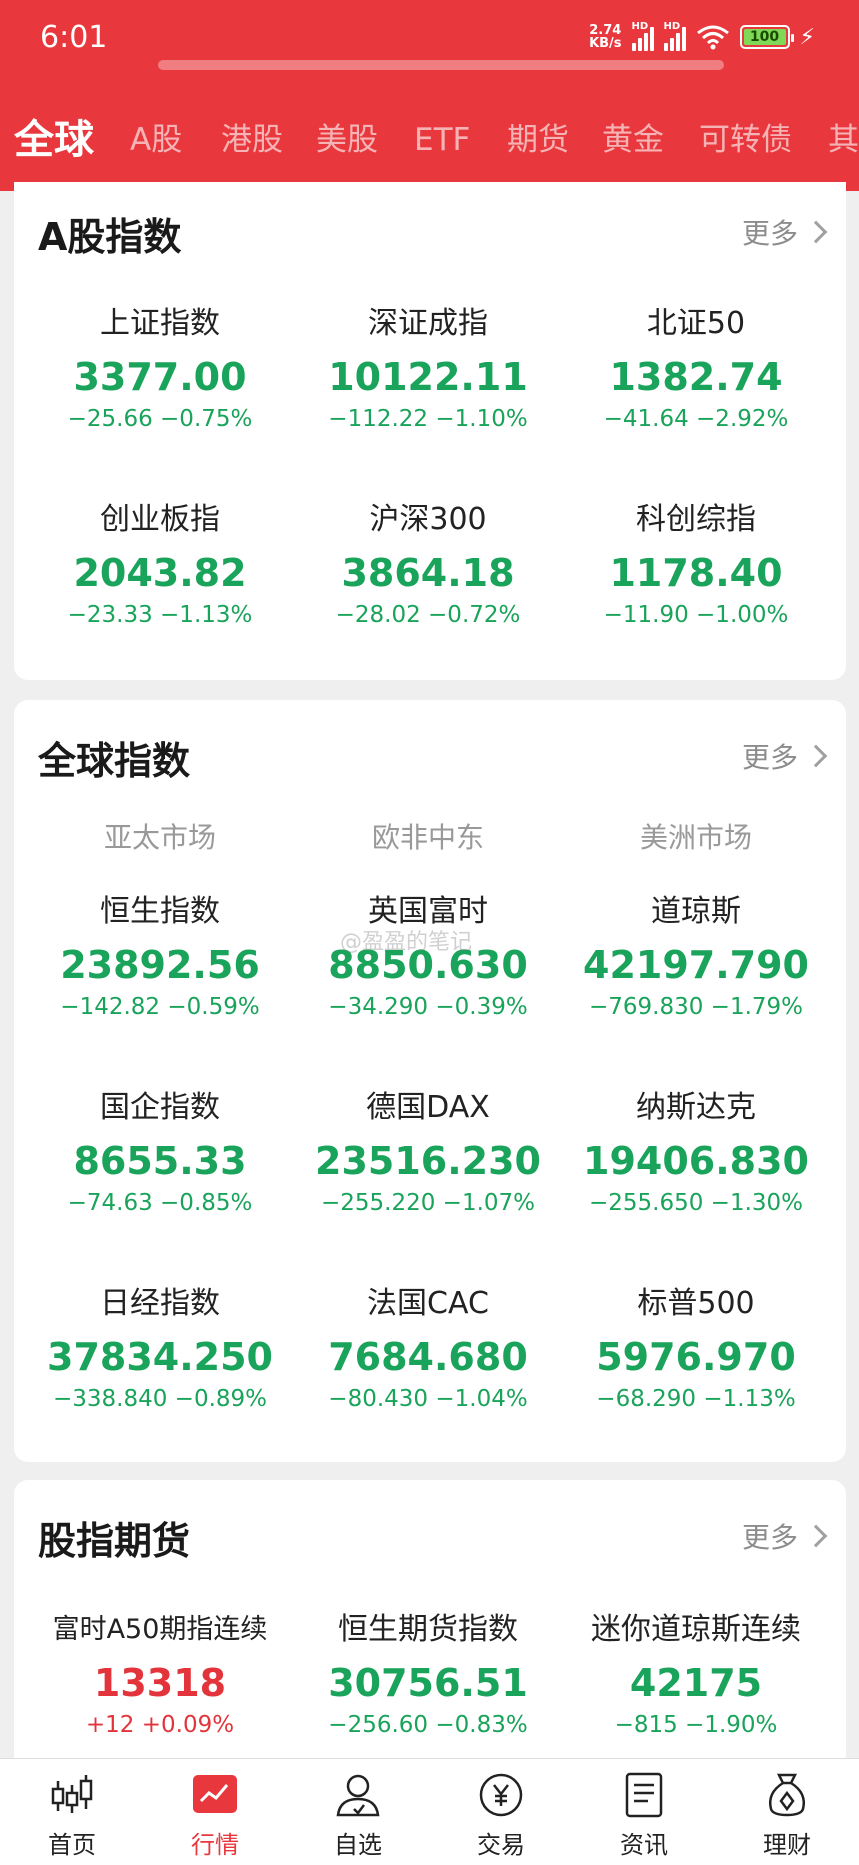 This screenshot has width=859, height=1865. Describe the element at coordinates (428, 957) in the screenshot. I see `index-quote: 英国富时 8850.630 −34.290 −0.39%` at that location.